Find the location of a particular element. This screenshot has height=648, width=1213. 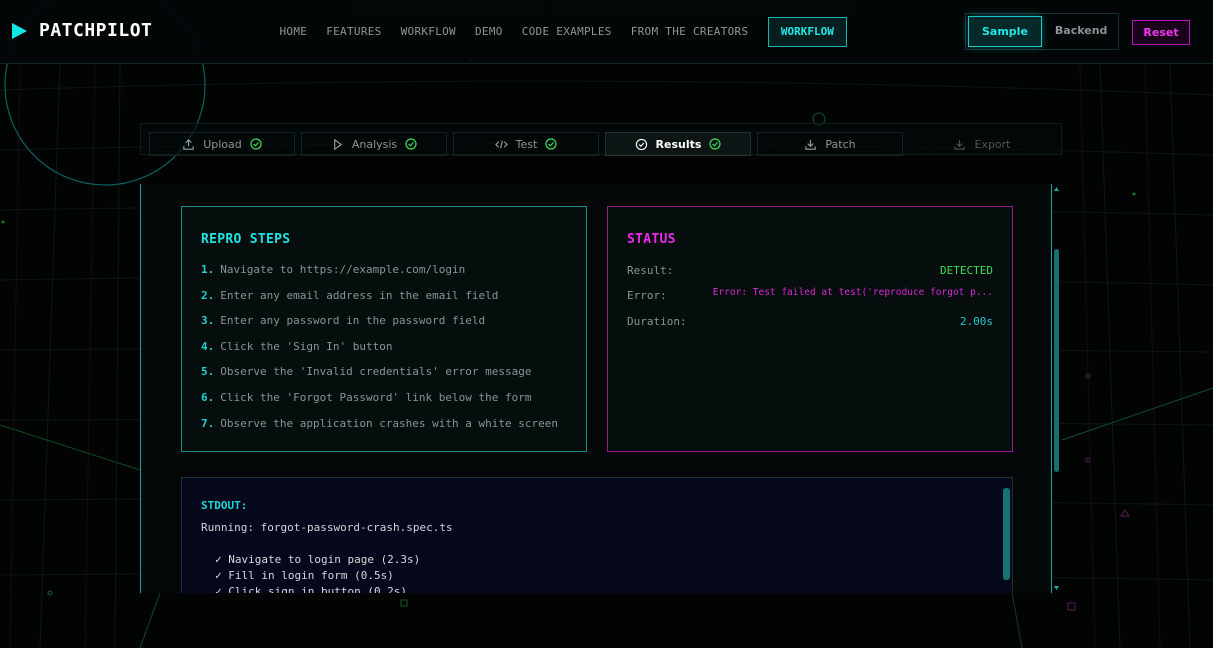

stdout-label: STDOUT: is located at coordinates (224, 505).